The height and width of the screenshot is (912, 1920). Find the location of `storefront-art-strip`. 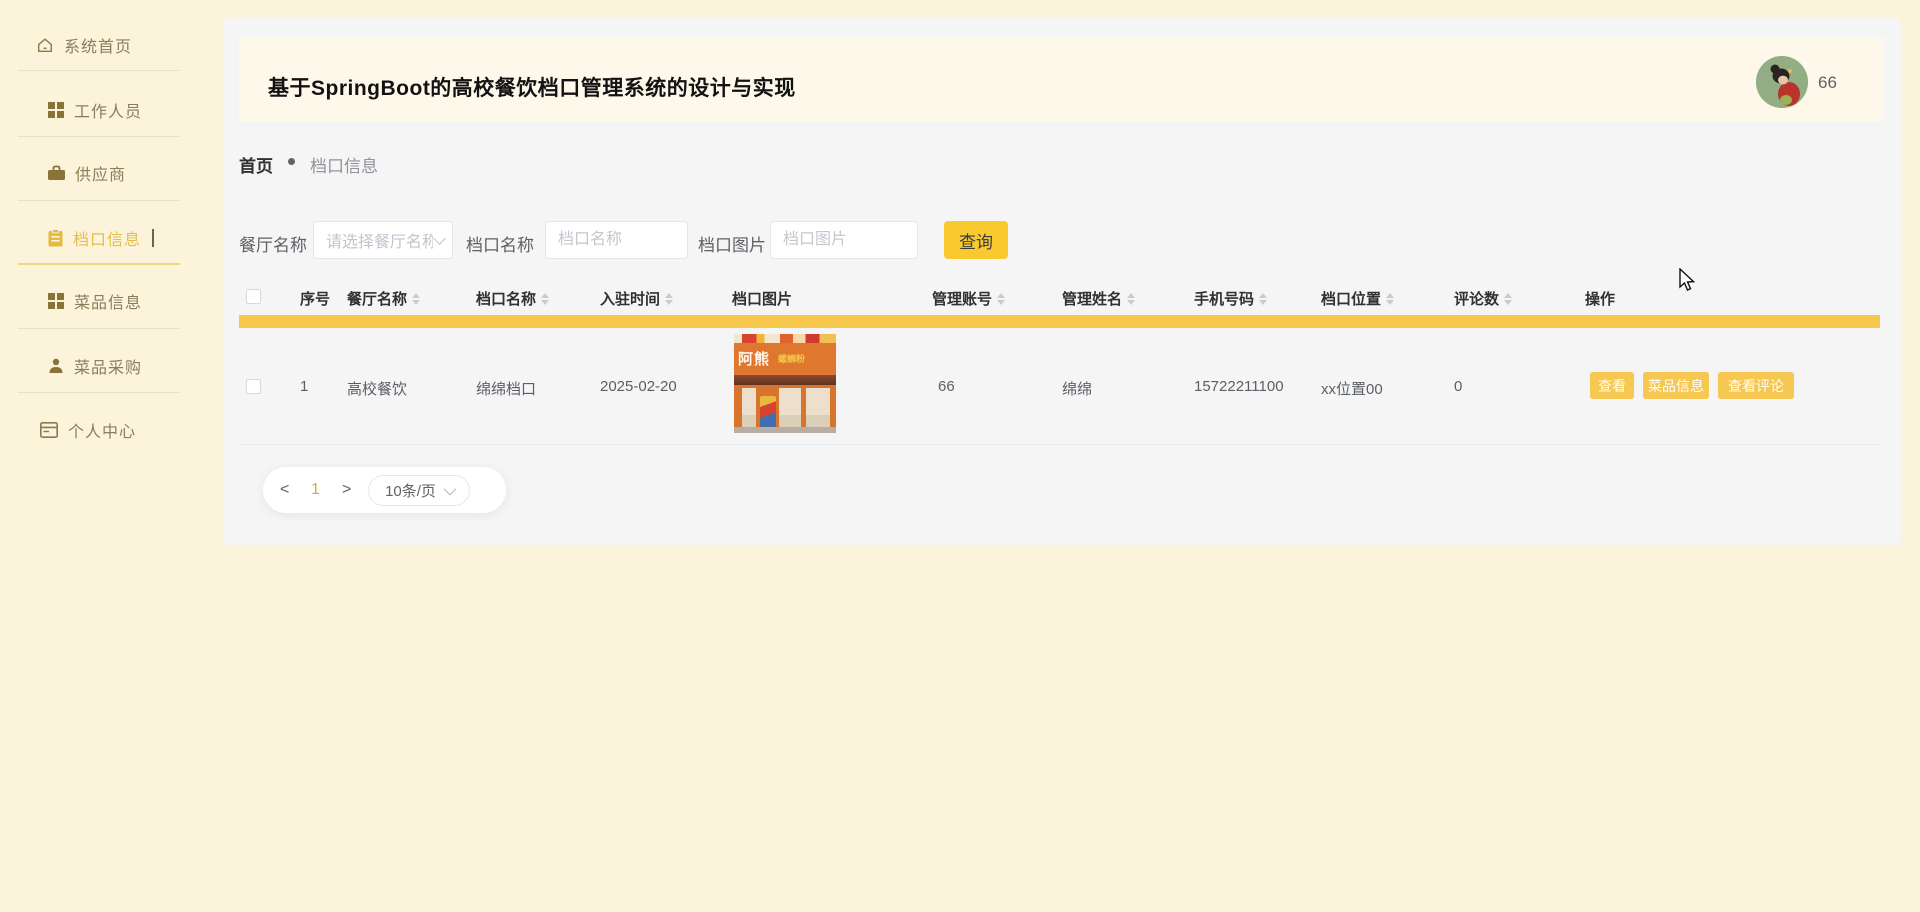

storefront-art-strip is located at coordinates (785, 338).